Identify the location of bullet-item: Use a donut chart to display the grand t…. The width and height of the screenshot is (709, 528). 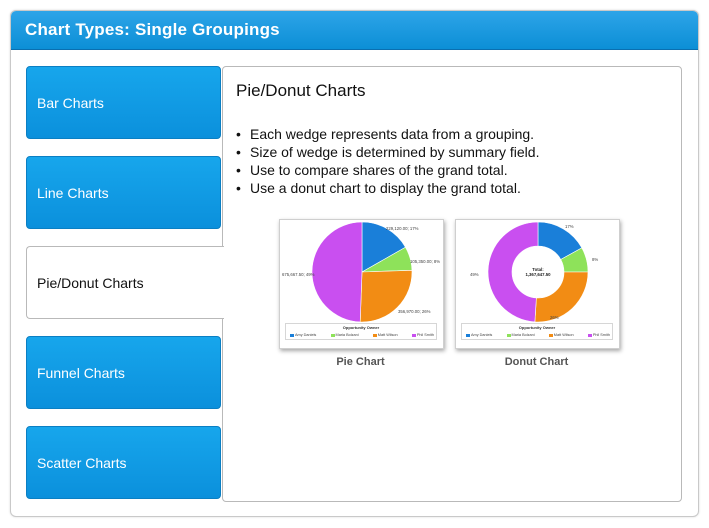
(387, 188).